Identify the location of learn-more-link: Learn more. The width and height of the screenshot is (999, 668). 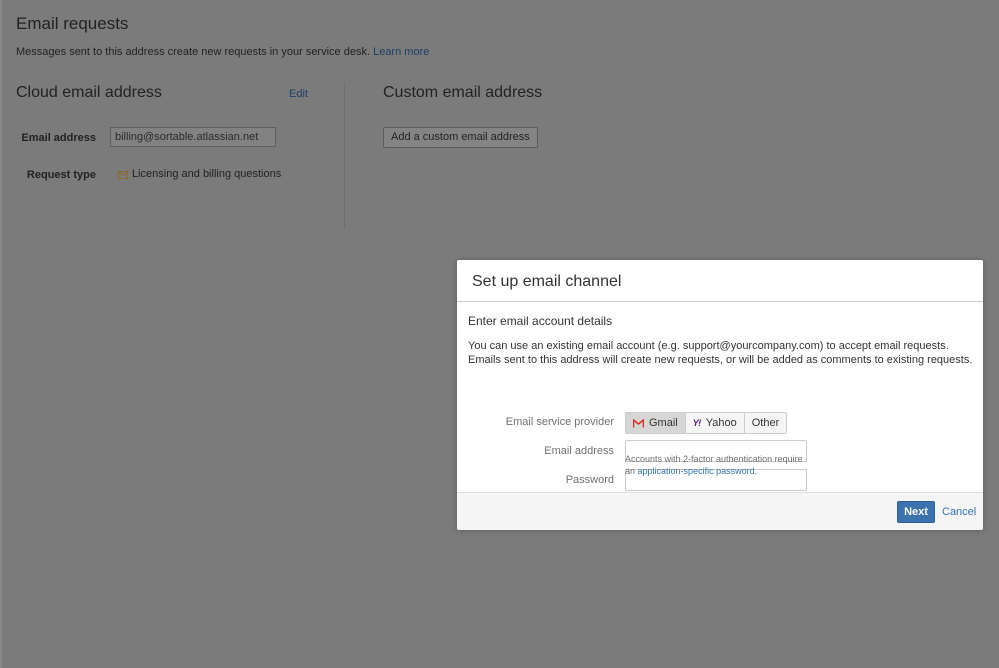
(401, 52).